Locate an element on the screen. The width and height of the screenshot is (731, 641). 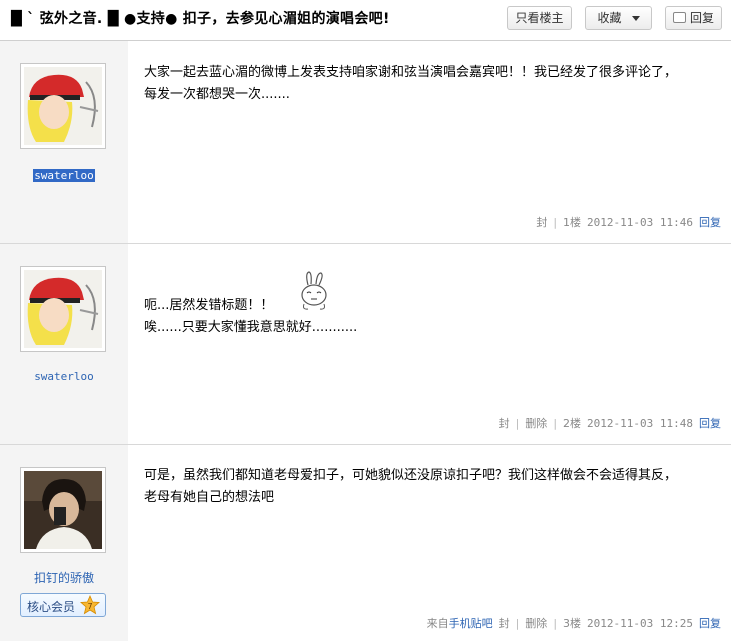
rabbit-emoticon-icon is located at coordinates (314, 291).